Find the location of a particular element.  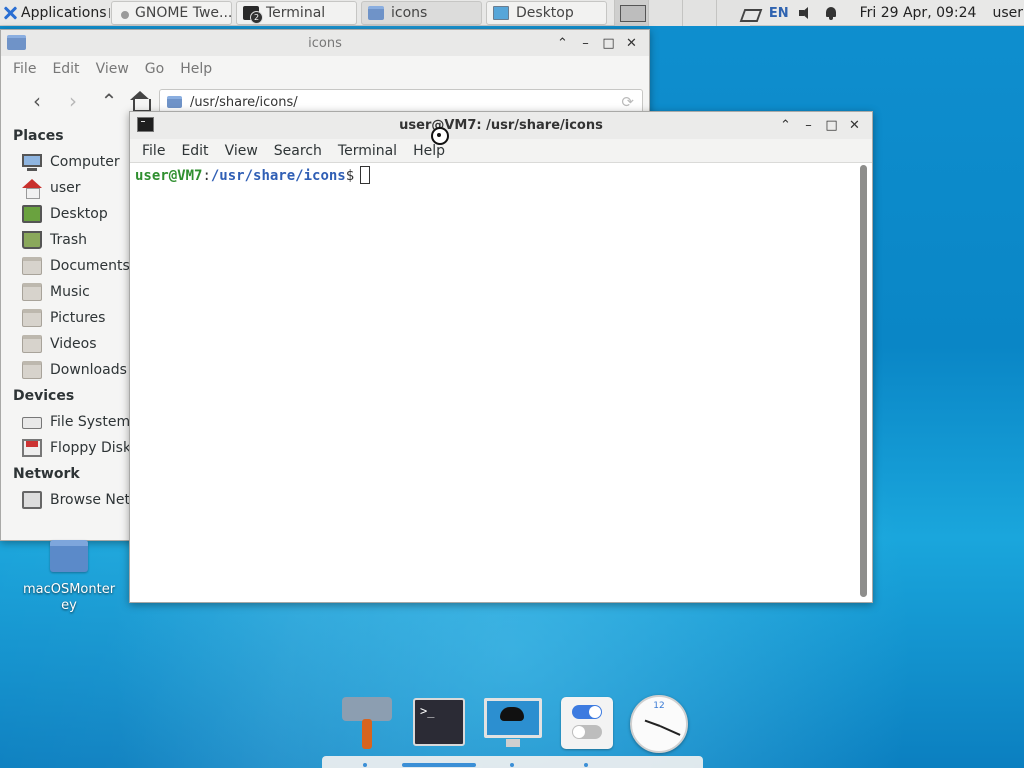

sidebar-item-browse-network: Browse Network is located at coordinates (66, 500).